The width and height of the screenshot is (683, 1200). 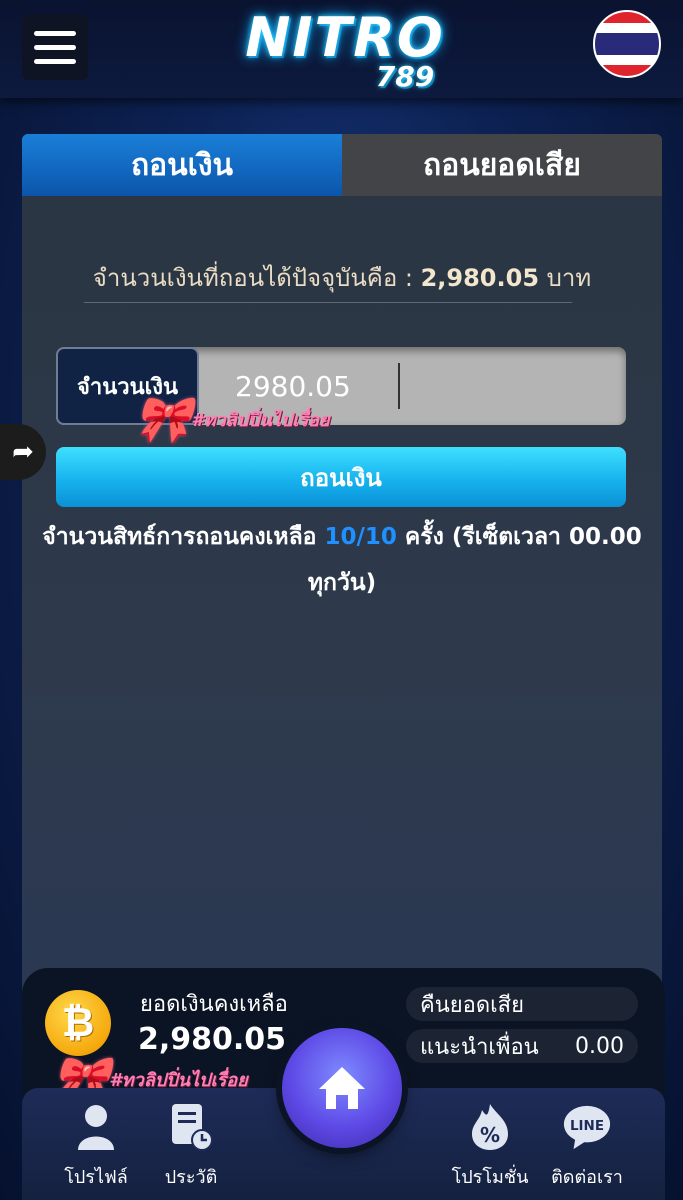 What do you see at coordinates (96, 1177) in the screenshot?
I see `nav-profile-label: โปรไฟล์` at bounding box center [96, 1177].